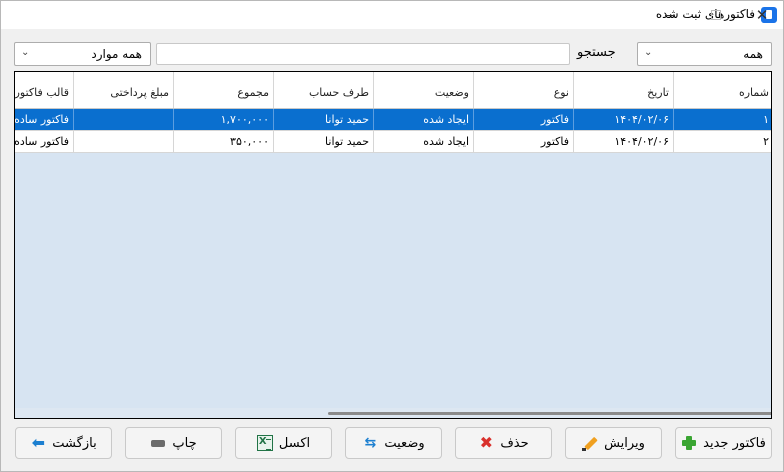 The width and height of the screenshot is (784, 472). Describe the element at coordinates (689, 443) in the screenshot. I see `plus-icon` at that location.